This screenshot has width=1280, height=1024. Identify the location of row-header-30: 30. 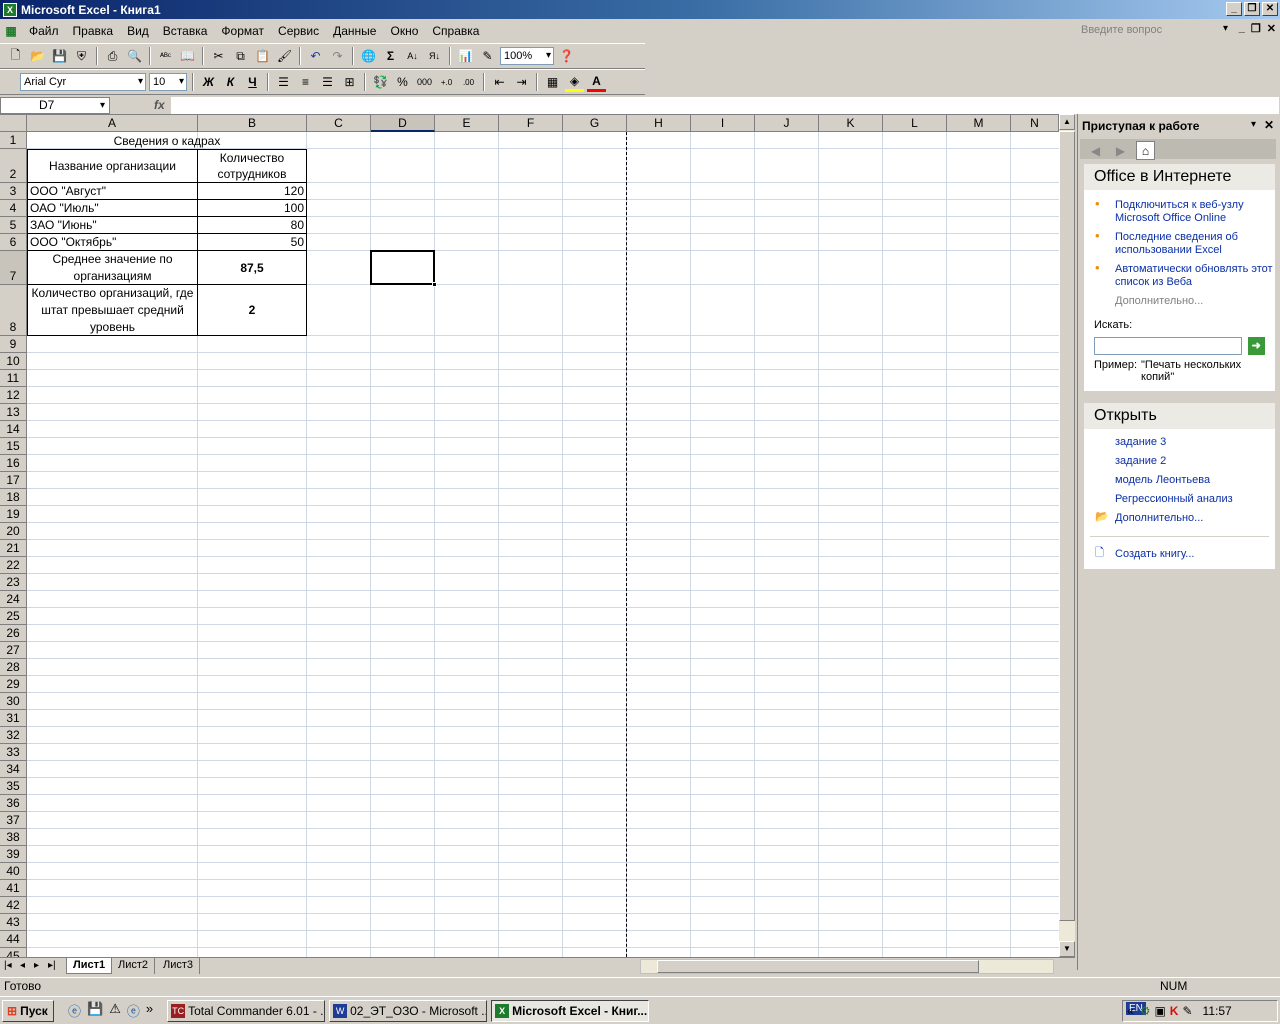
(13, 701).